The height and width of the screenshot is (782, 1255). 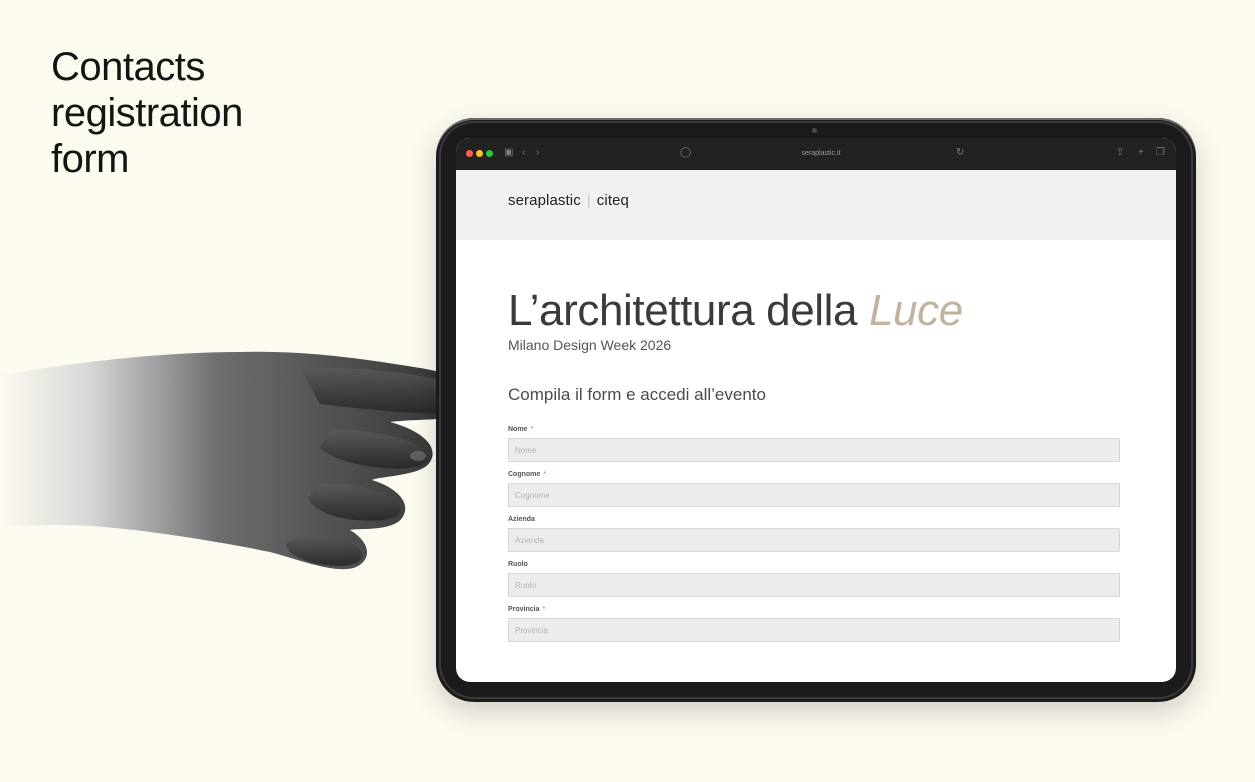 What do you see at coordinates (814, 630) in the screenshot?
I see `provincia-input` at bounding box center [814, 630].